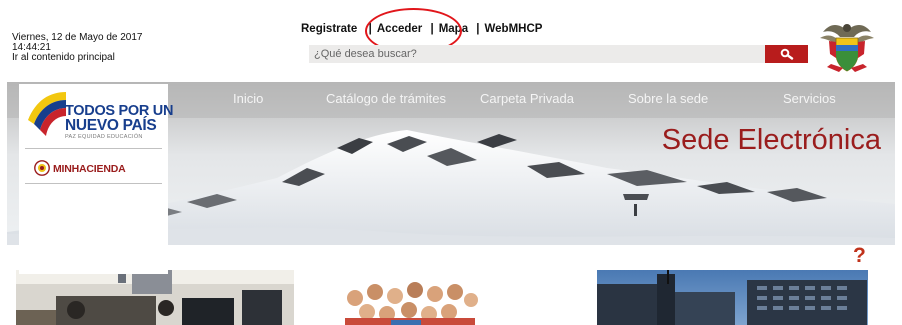 The width and height of the screenshot is (902, 325). Describe the element at coordinates (104, 137) in the screenshot. I see `logo-tagline: PAZ EQUIDAD EDUCACIÓN` at that location.